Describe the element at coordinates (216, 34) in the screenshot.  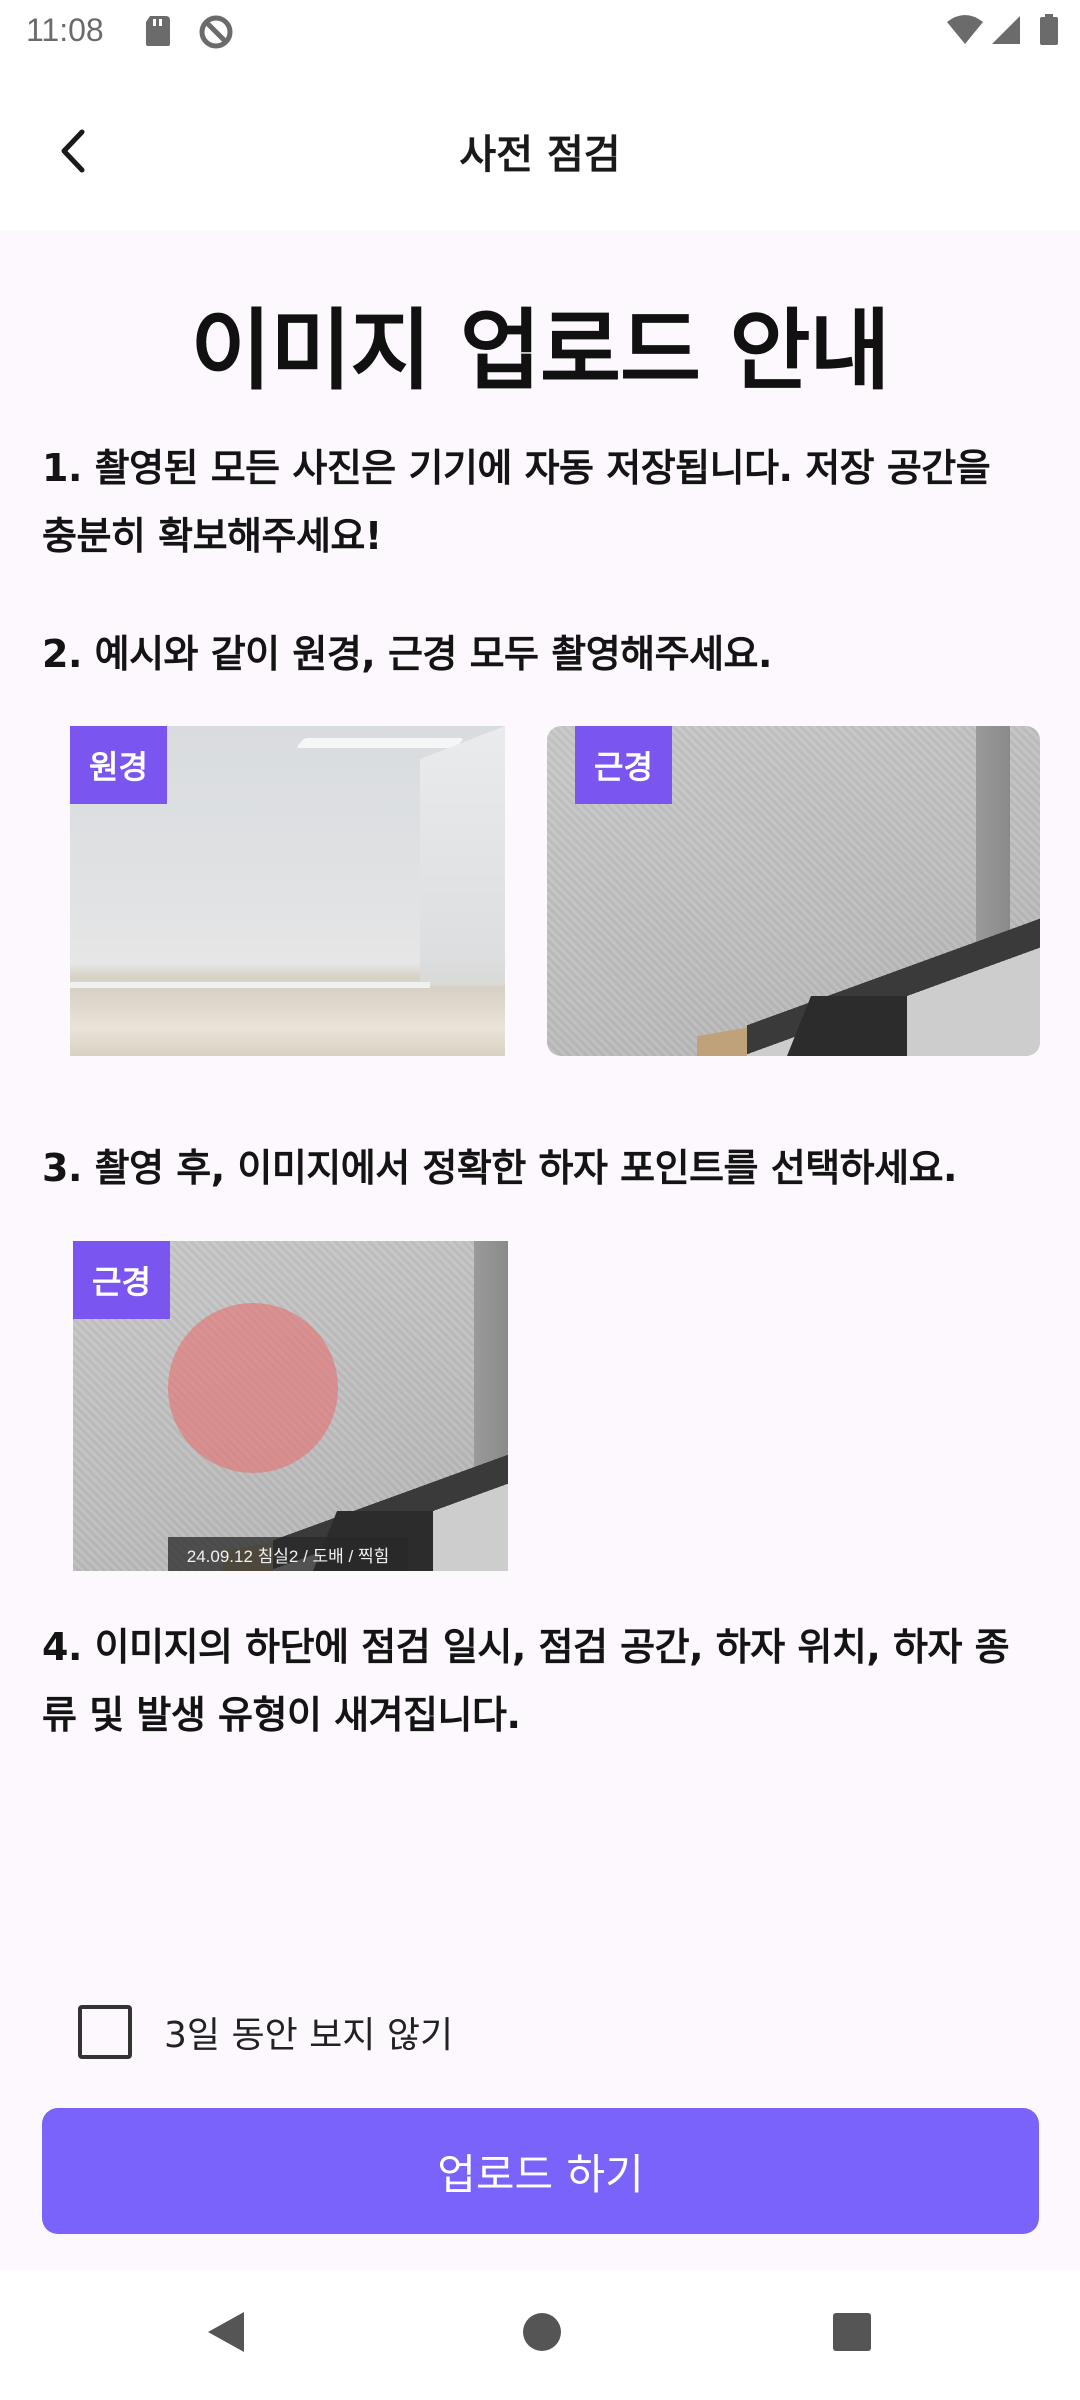
I see `do-not-disturb-icon` at that location.